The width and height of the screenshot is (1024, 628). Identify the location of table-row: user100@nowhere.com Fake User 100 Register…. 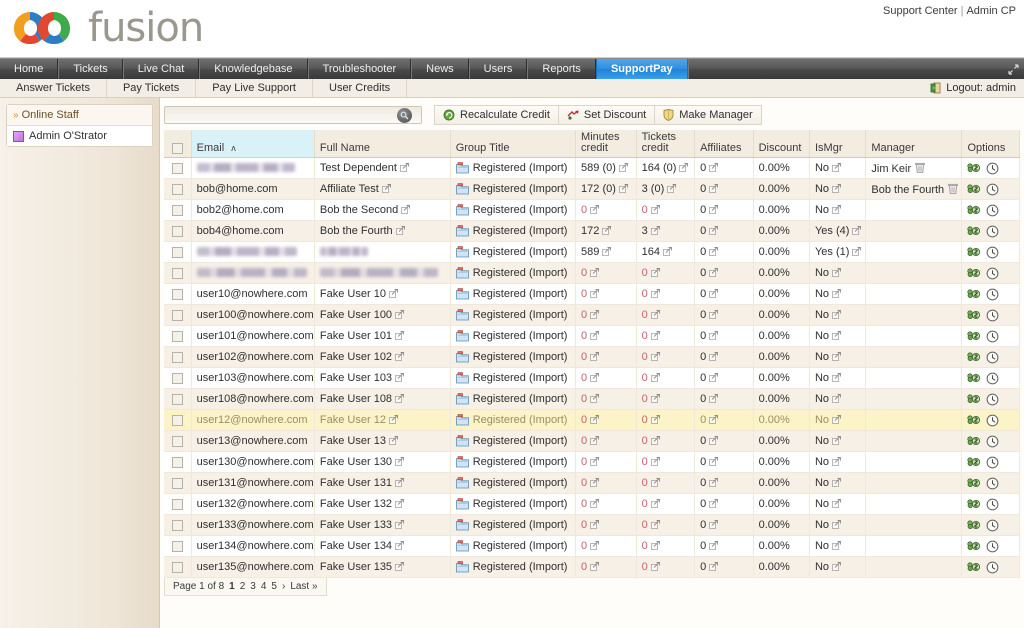
(592, 315).